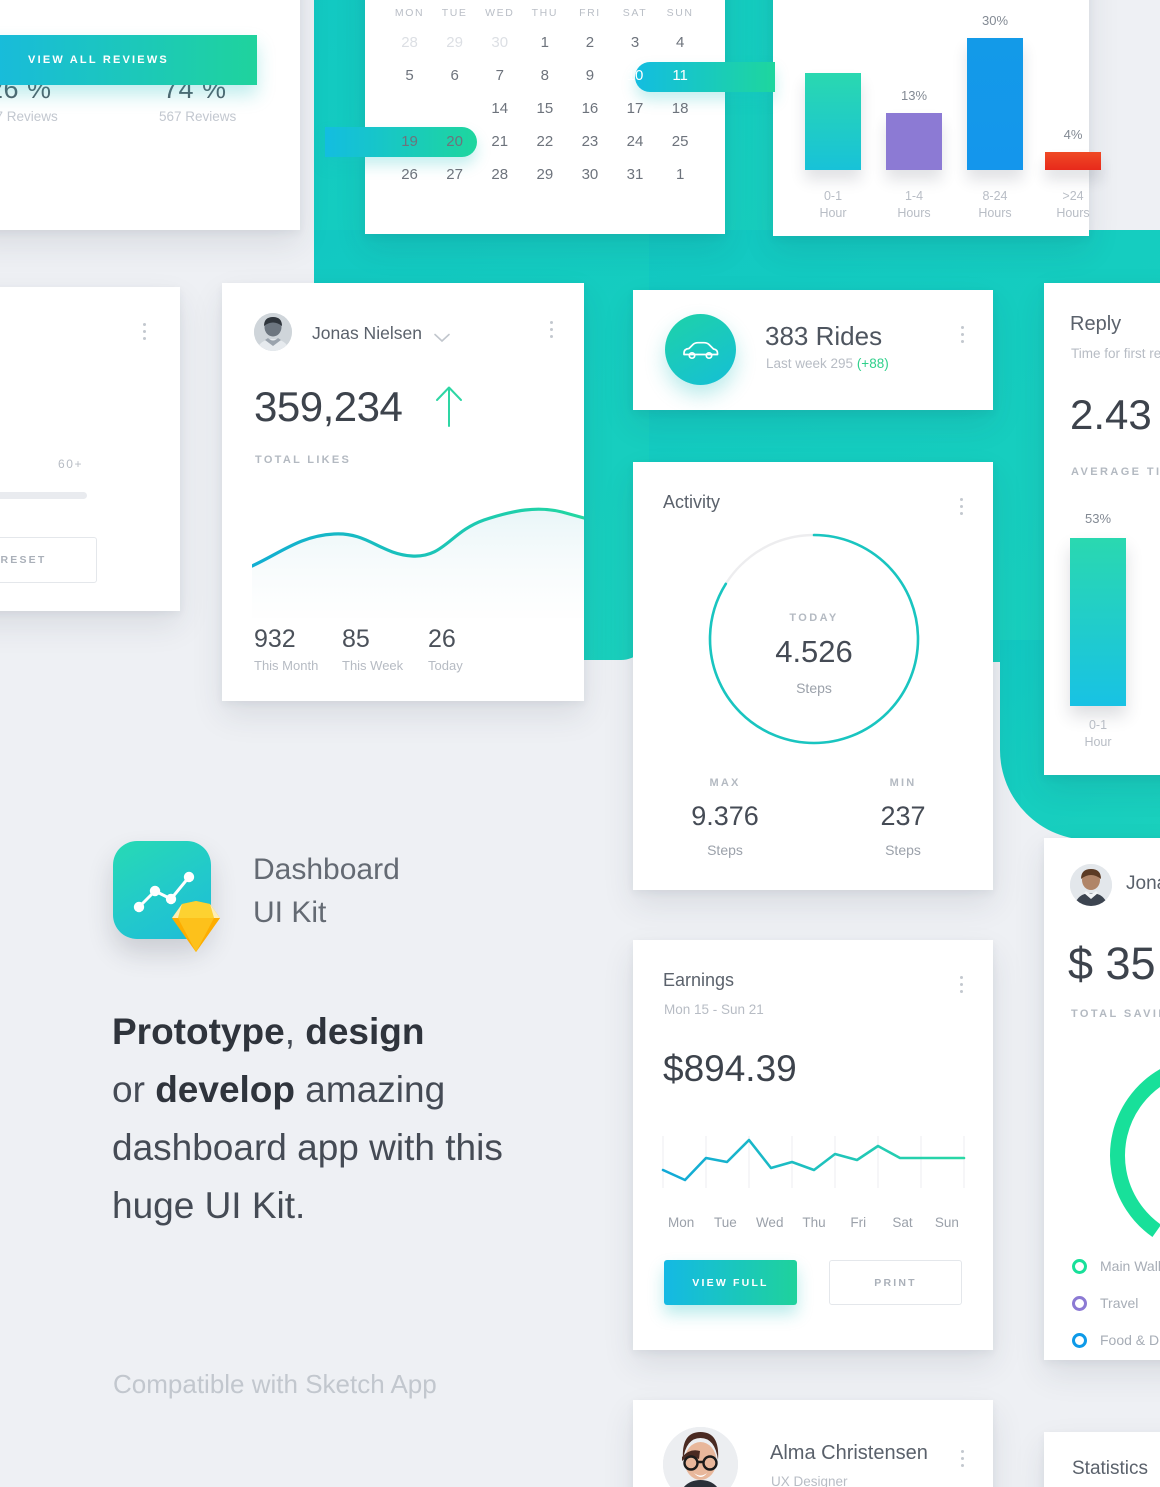  I want to click on calendar-day-cell: 2, so click(589, 42).